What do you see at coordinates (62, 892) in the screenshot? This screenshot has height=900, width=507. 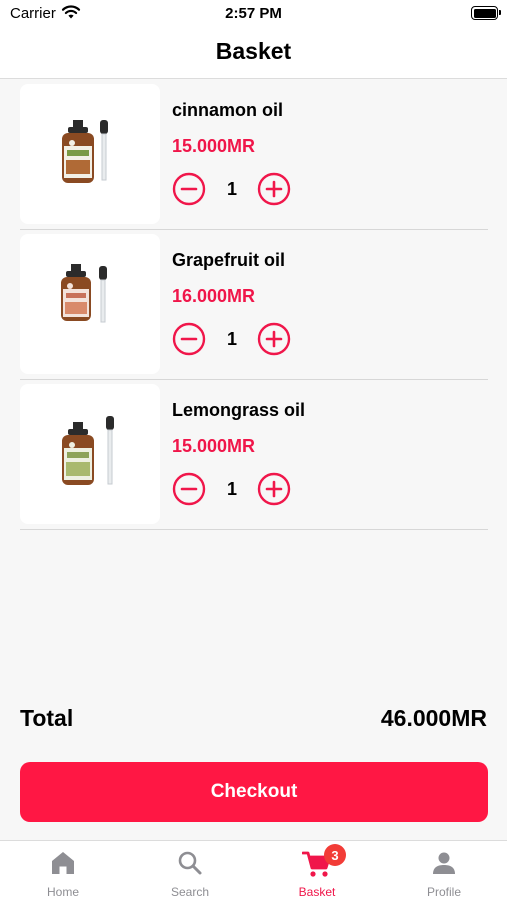 I see `tab-label: Home` at bounding box center [62, 892].